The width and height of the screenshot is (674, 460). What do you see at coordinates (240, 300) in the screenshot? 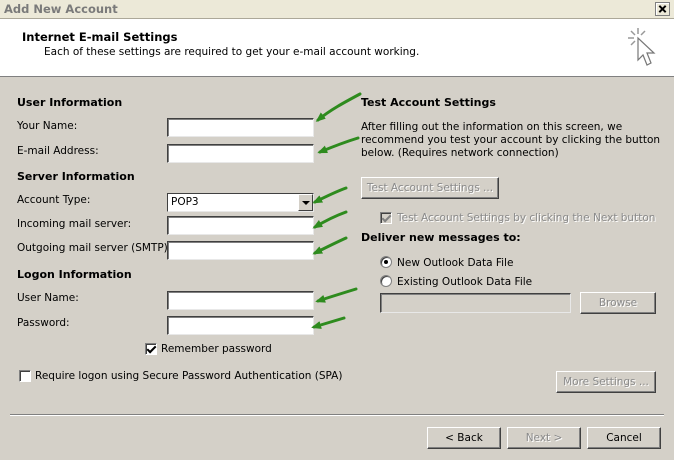
I see `user-name-field` at bounding box center [240, 300].